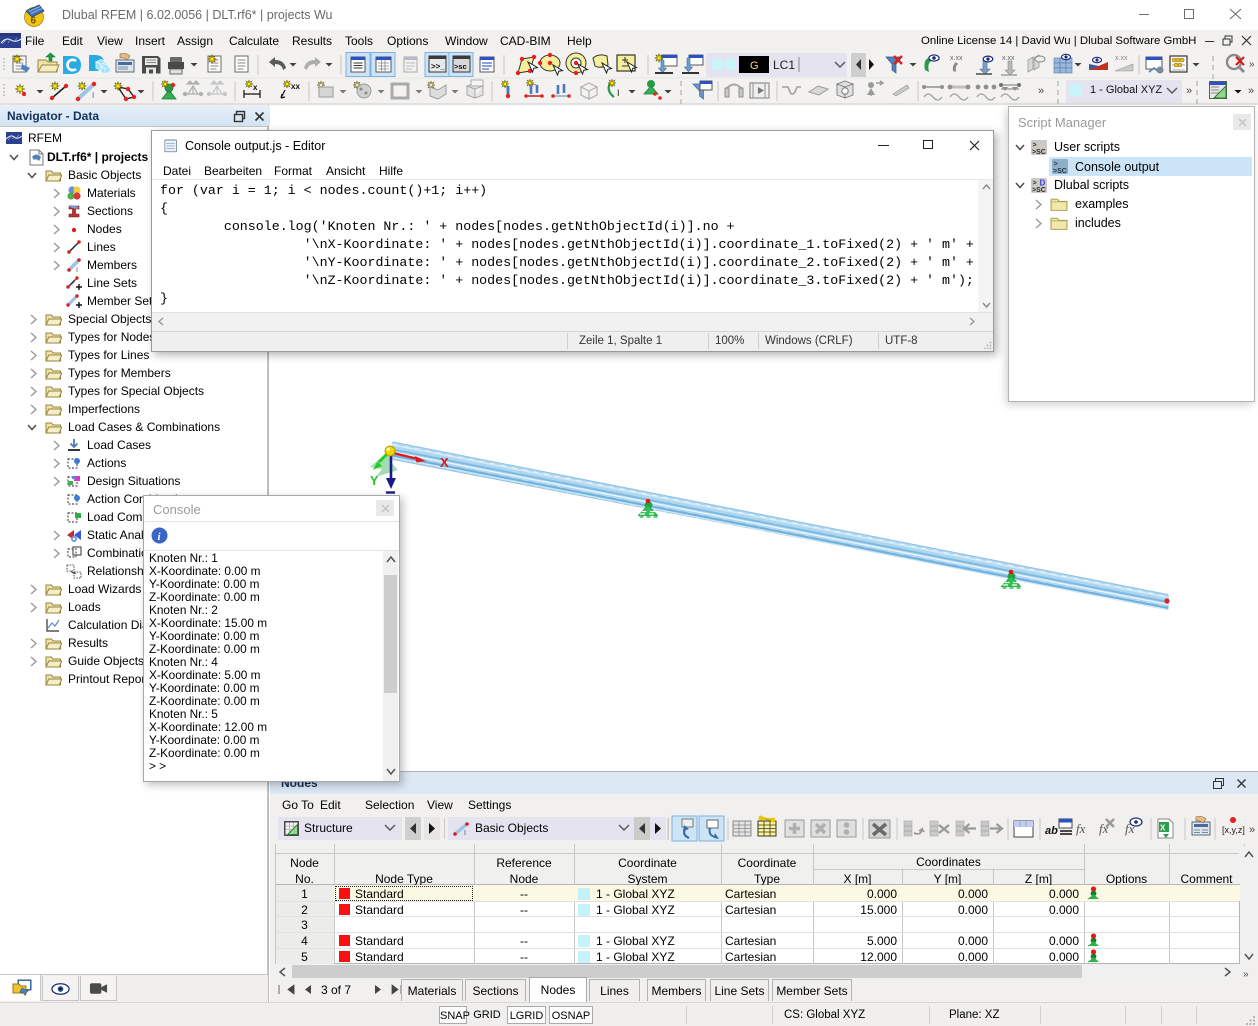  Describe the element at coordinates (460, 66) in the screenshot. I see `svg-text: >sc` at that location.